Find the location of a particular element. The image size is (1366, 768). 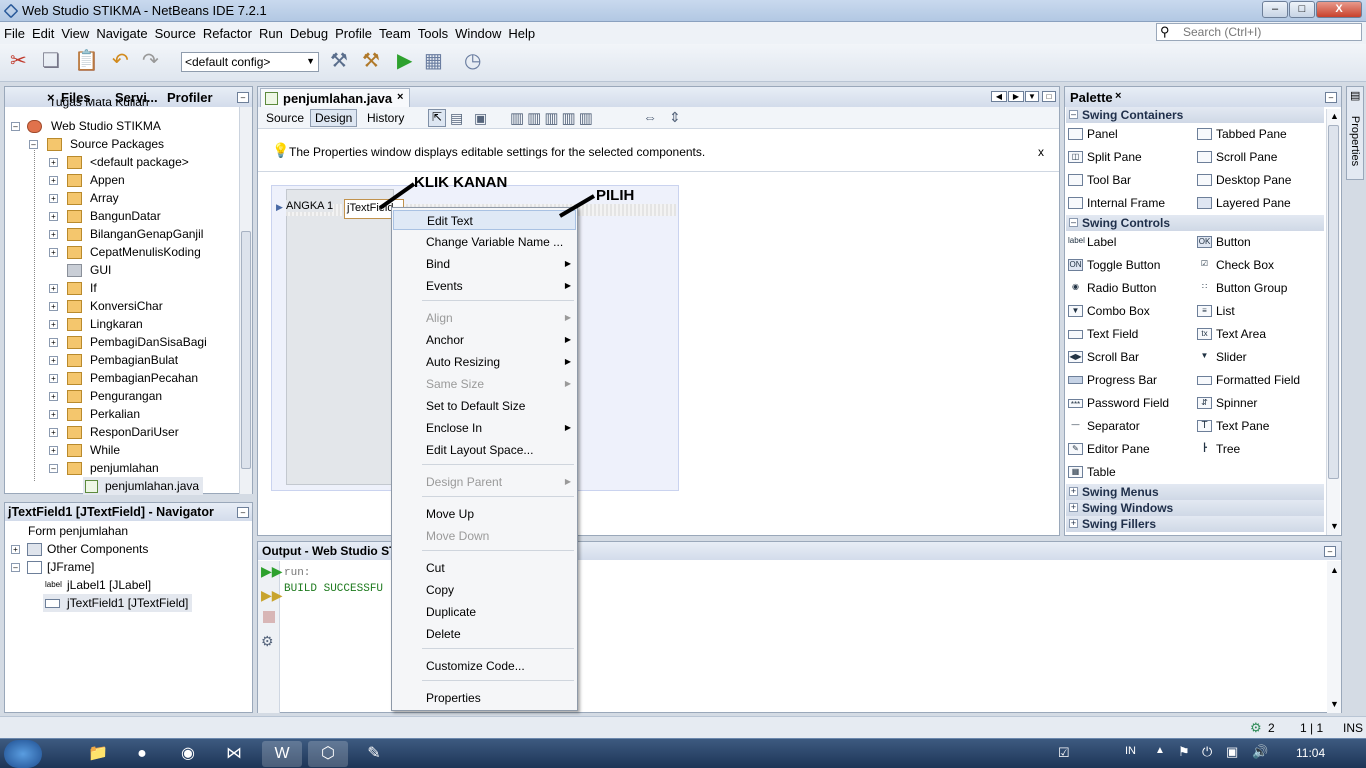

scroll-down-icon: ▼ is located at coordinates (1334, 704).